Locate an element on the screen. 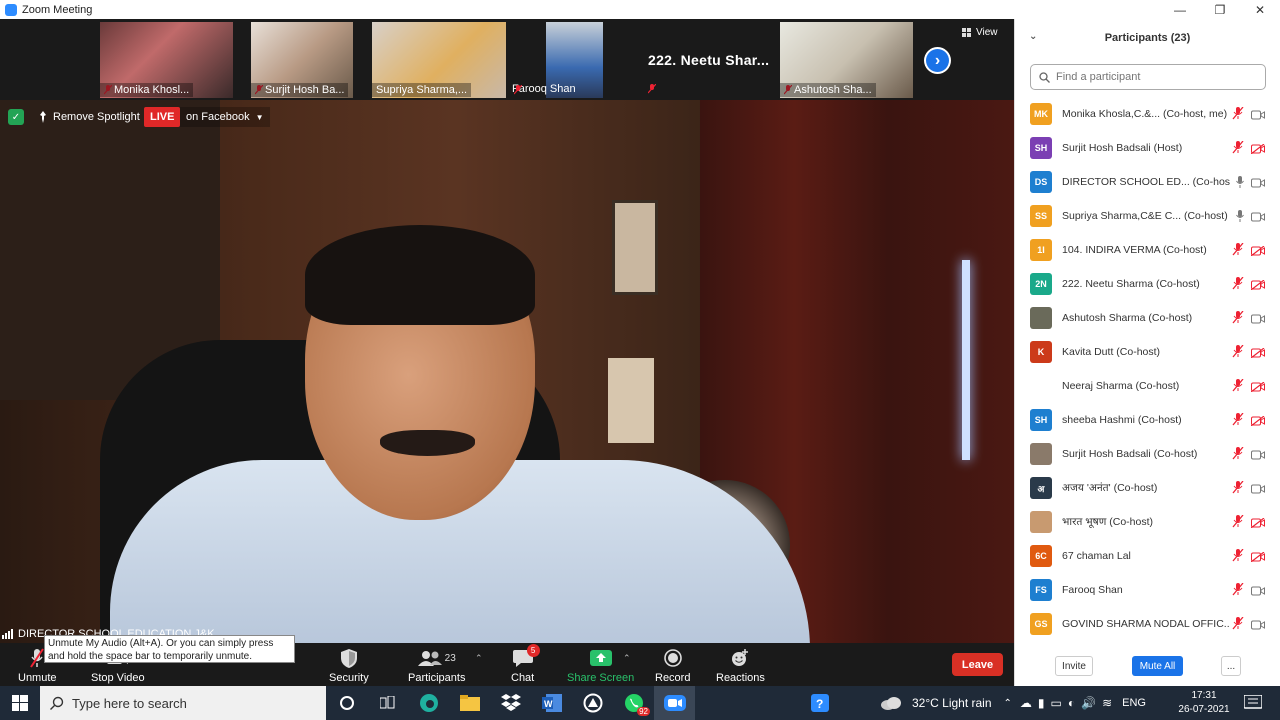 The image size is (1280, 720). video-icon is located at coordinates (1258, 490).